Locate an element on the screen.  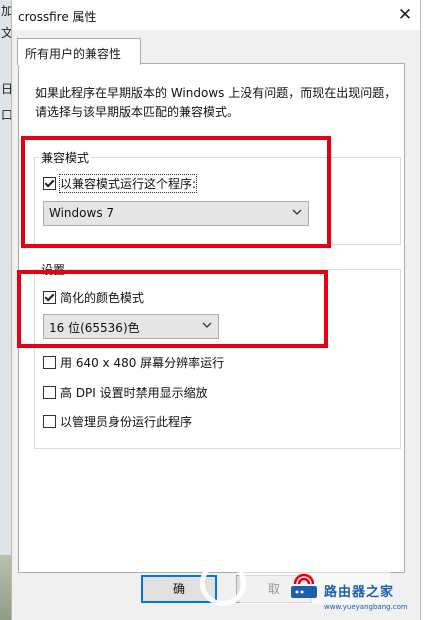
window-title: crossfire 属性 is located at coordinates (57, 17).